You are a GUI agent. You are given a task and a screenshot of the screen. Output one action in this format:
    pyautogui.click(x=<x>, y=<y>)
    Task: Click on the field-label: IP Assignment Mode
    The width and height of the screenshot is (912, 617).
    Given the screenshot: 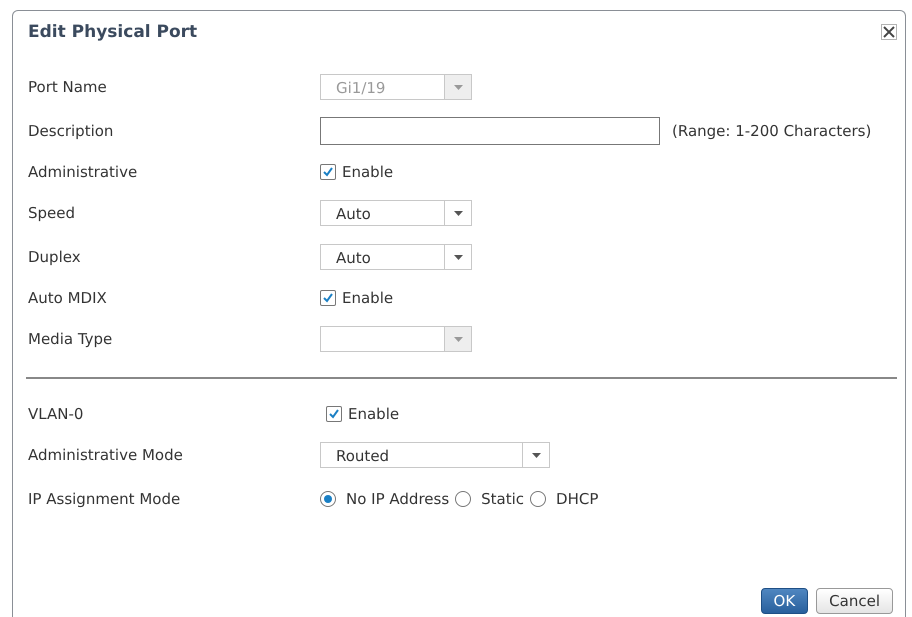 What is the action you would take?
    pyautogui.click(x=105, y=499)
    